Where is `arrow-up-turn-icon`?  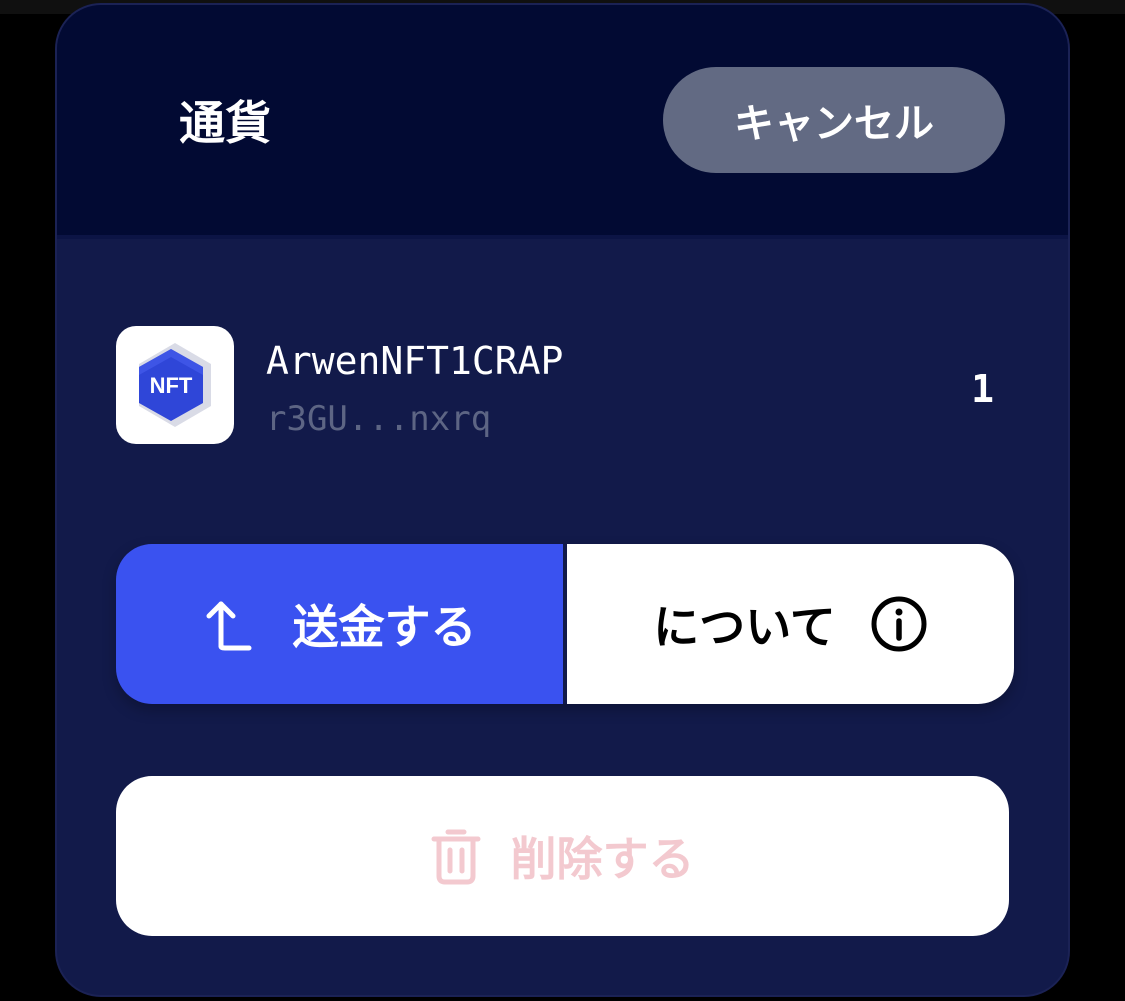
arrow-up-turn-icon is located at coordinates (229, 624).